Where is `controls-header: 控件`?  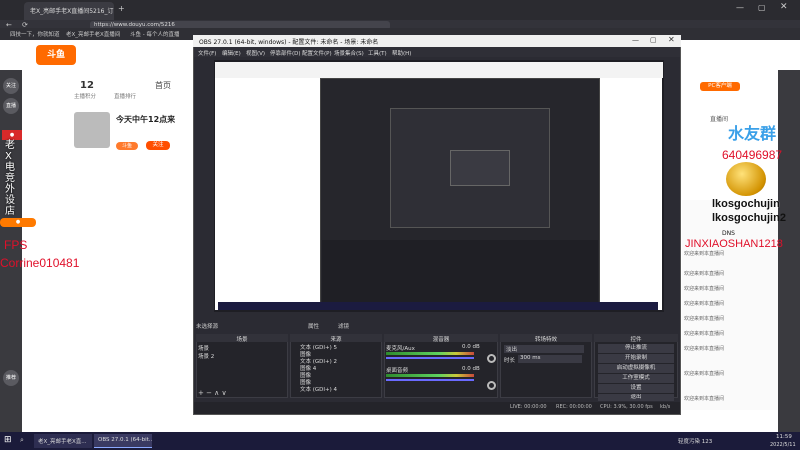 controls-header: 控件 is located at coordinates (636, 338).